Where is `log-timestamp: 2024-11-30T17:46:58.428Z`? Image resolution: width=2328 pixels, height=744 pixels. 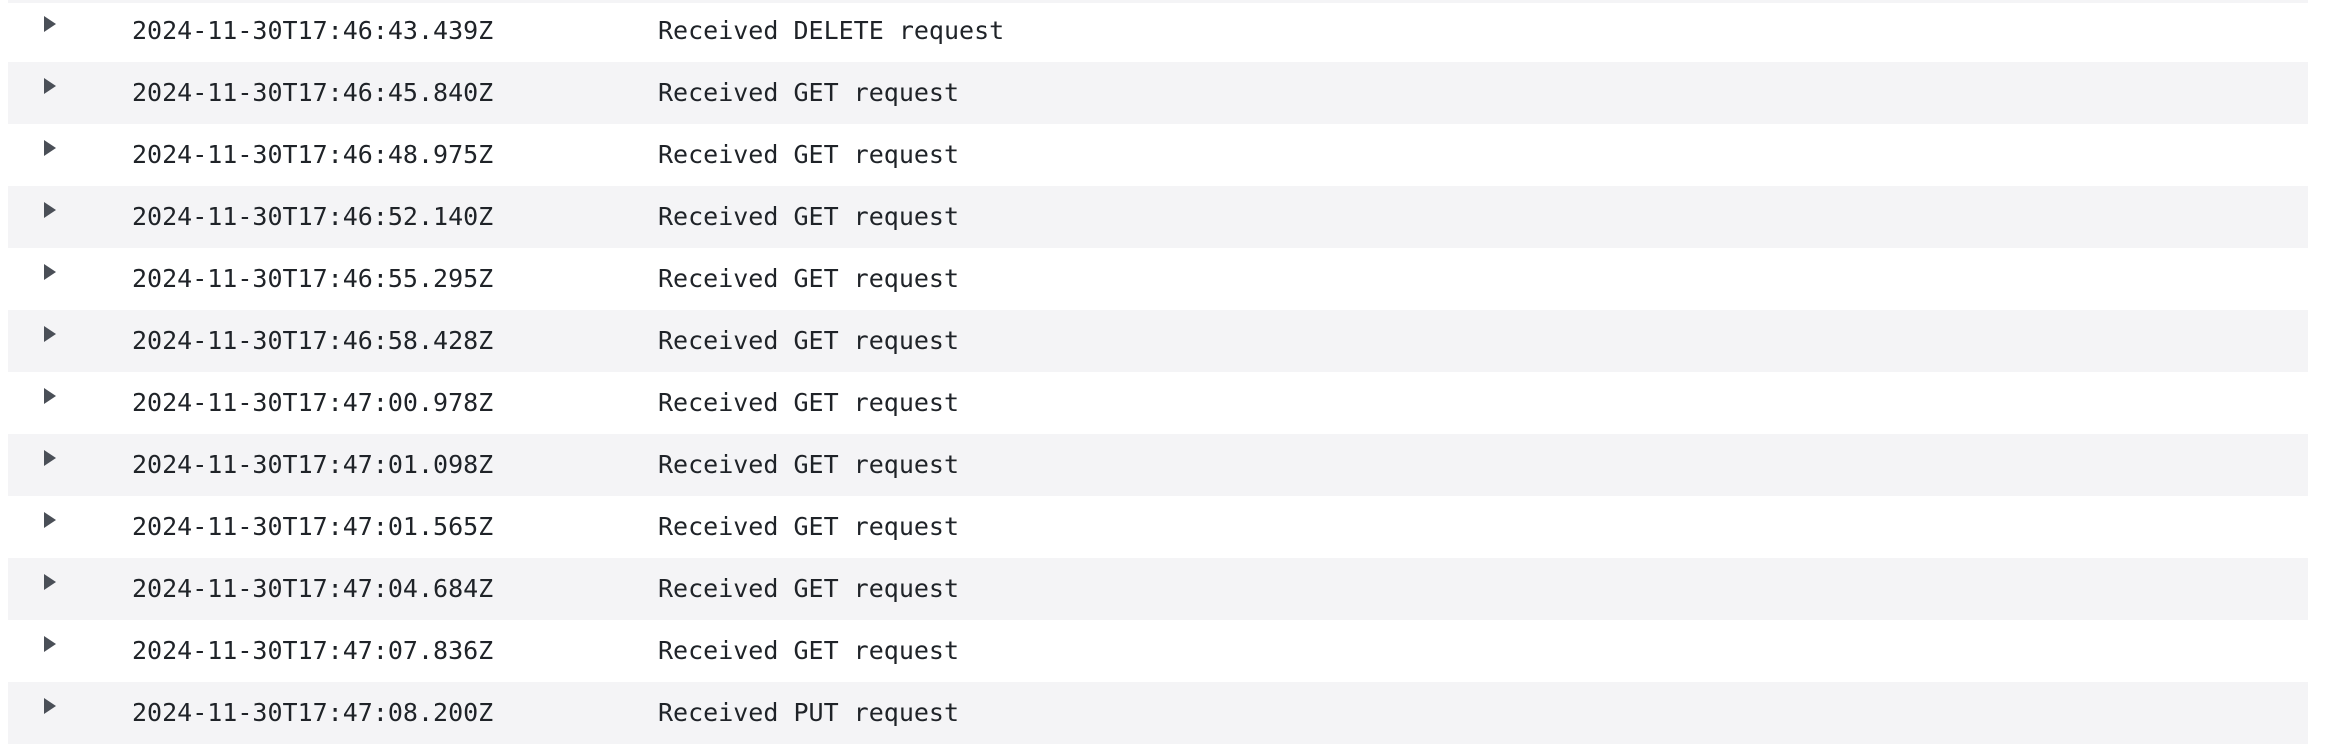 log-timestamp: 2024-11-30T17:46:58.428Z is located at coordinates (313, 340).